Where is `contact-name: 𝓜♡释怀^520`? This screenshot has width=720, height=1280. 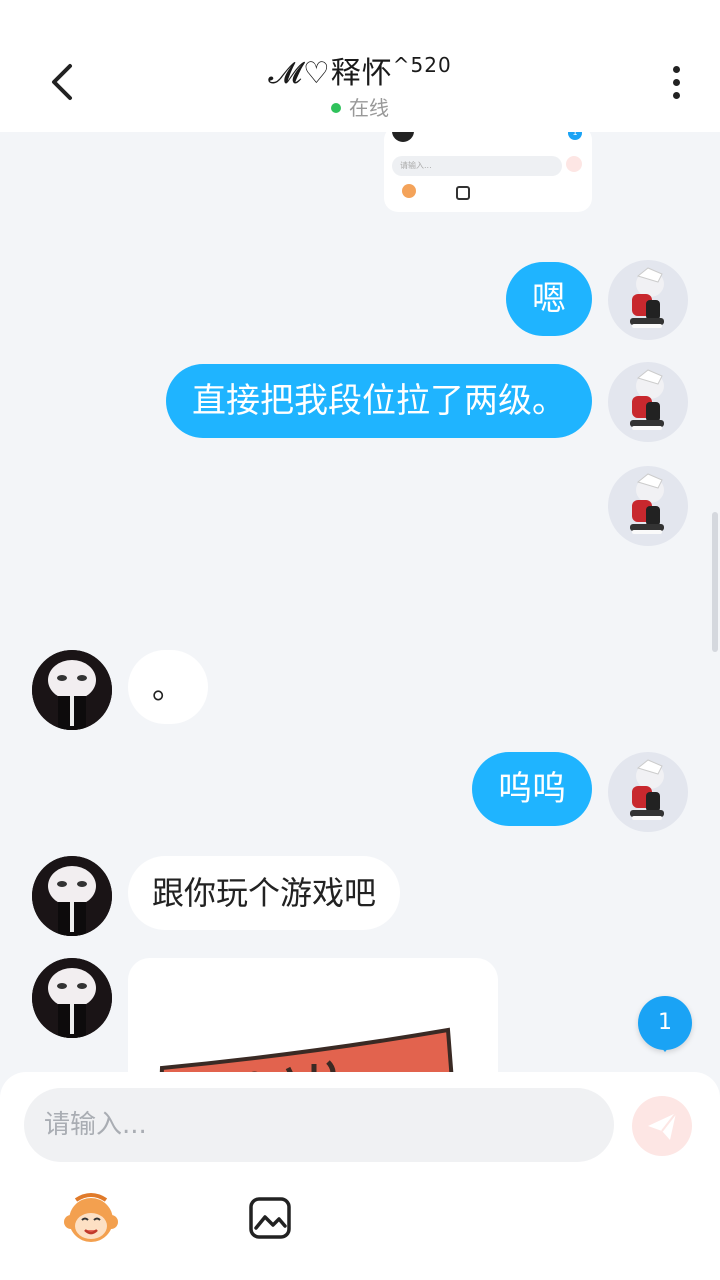 contact-name: 𝓜♡释怀^520 is located at coordinates (360, 70).